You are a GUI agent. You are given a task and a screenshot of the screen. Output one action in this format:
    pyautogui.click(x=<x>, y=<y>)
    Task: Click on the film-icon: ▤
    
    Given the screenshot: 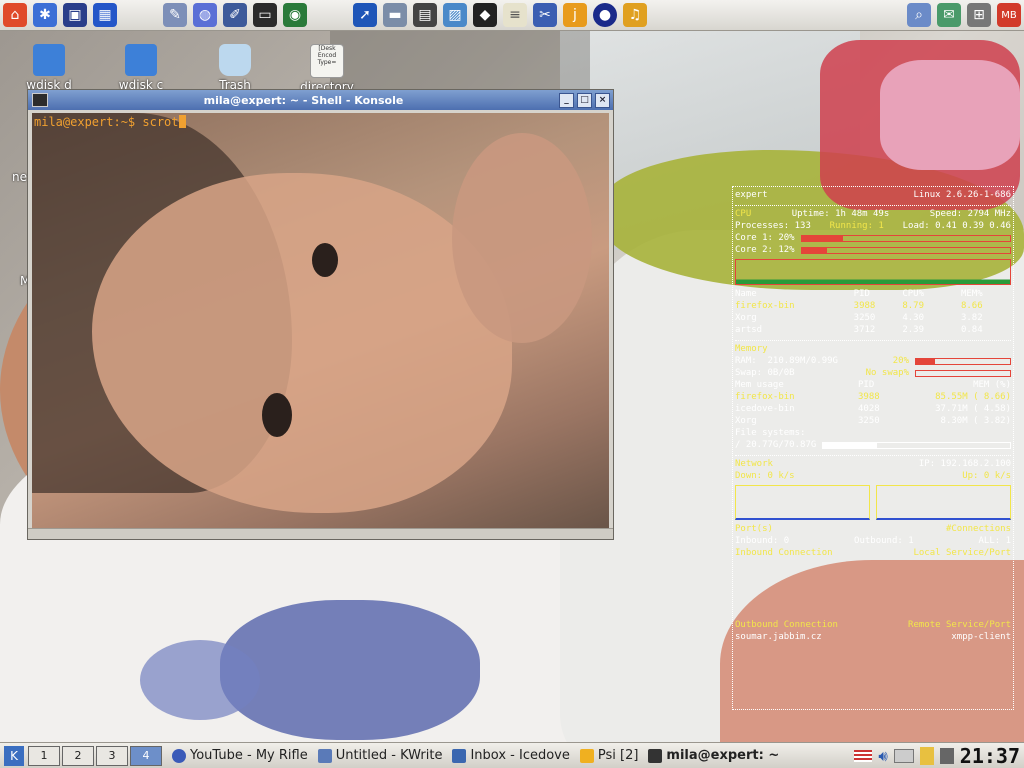 What is the action you would take?
    pyautogui.click(x=425, y=15)
    